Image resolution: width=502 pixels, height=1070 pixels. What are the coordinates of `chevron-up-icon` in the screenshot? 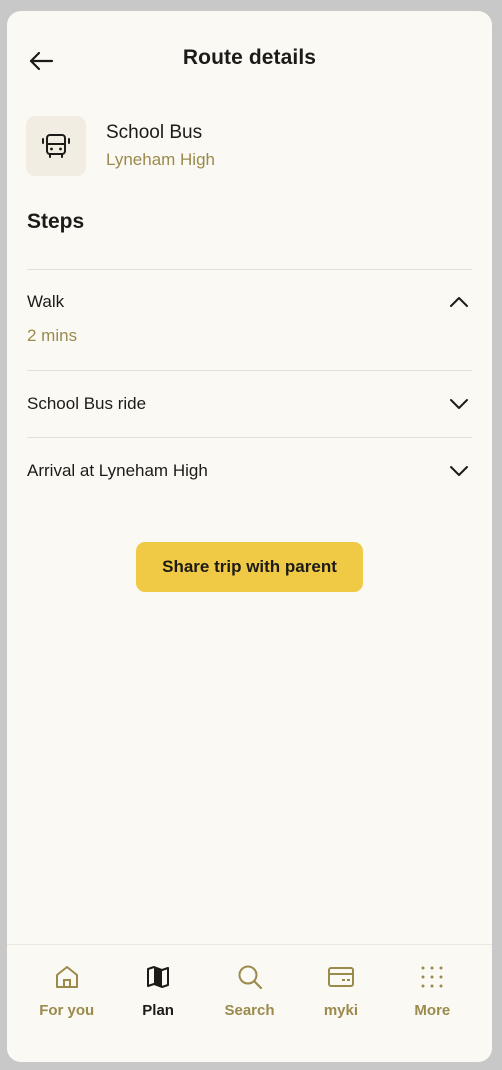 It's located at (459, 302).